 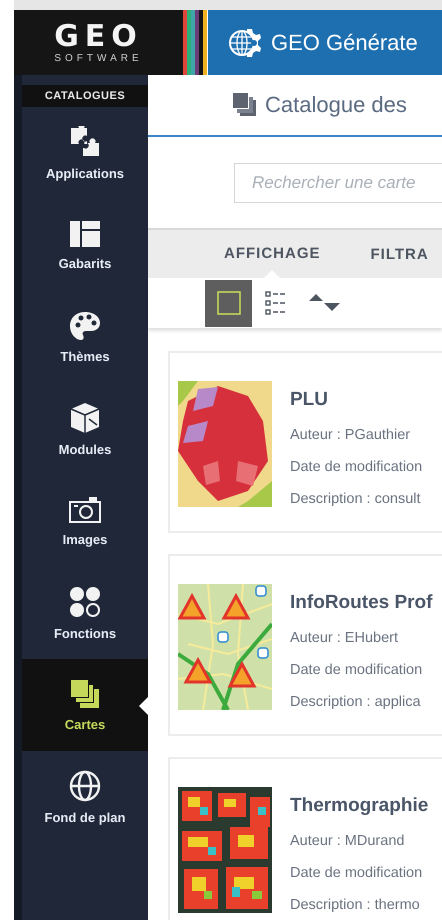 What do you see at coordinates (309, 400) in the screenshot?
I see `card-title: PLU` at bounding box center [309, 400].